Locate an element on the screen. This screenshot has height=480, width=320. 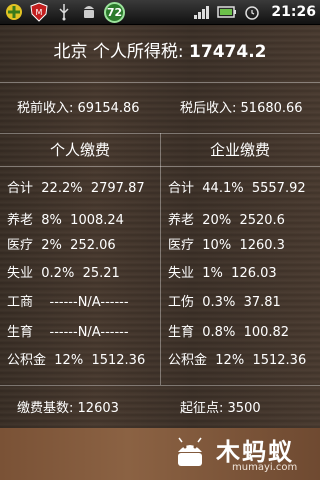
base-label: 缴费基数: is located at coordinates (45, 408).